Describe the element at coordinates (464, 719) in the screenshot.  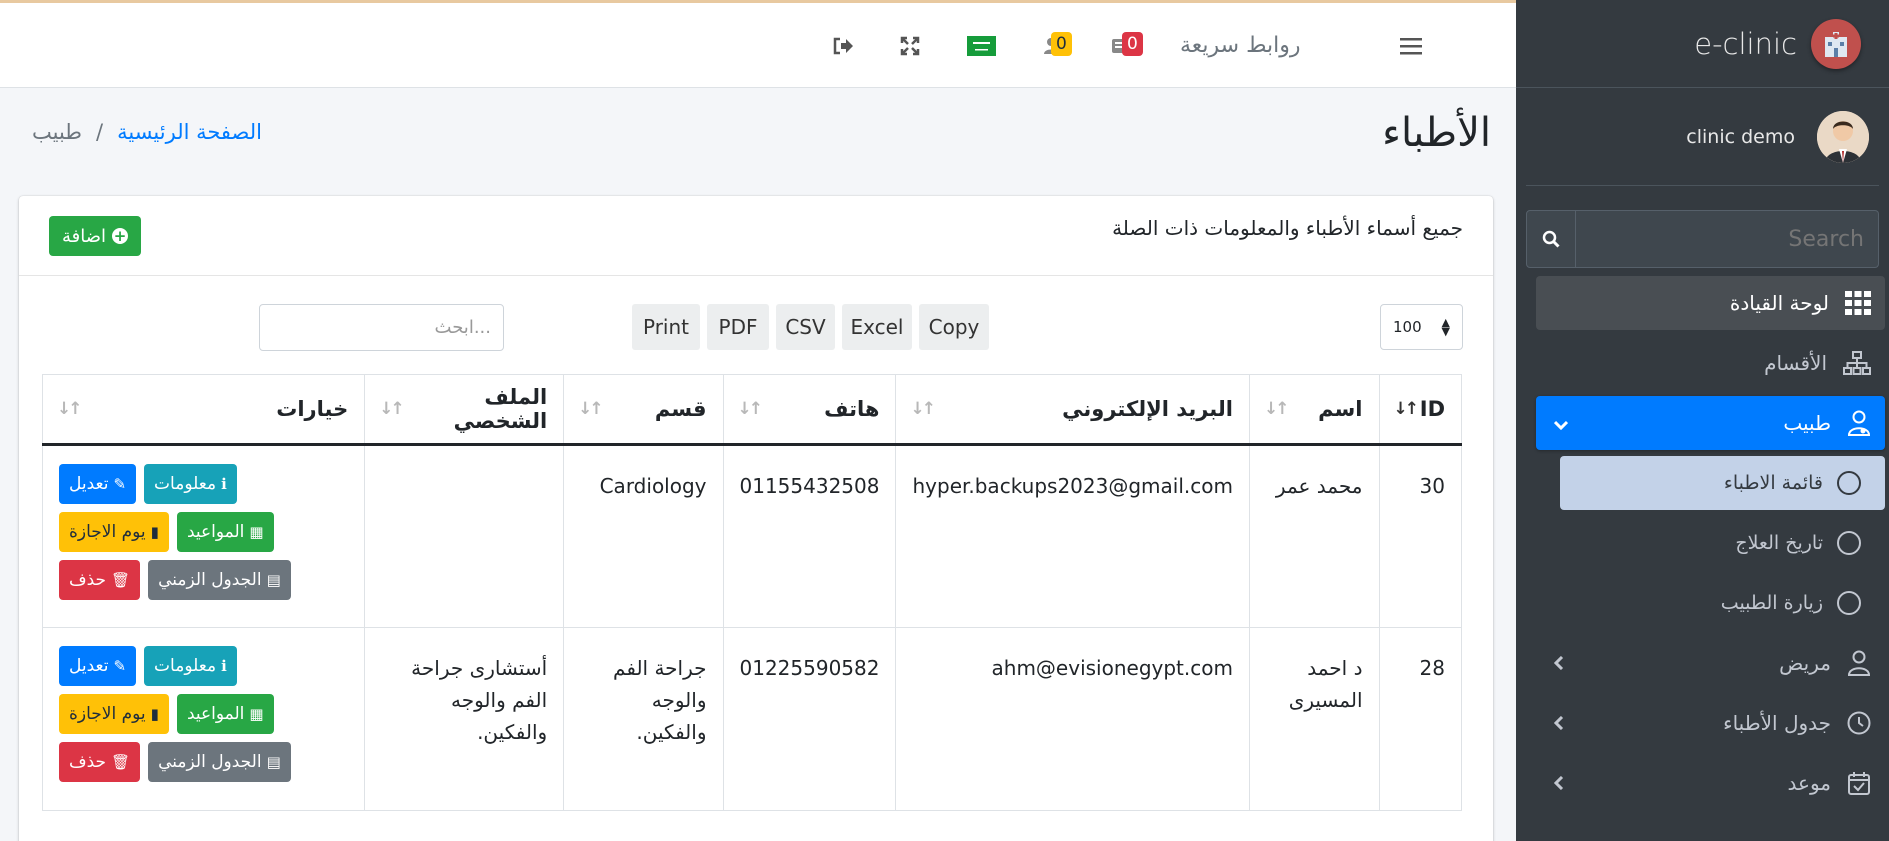
I see `cell-profile: أستشارى جراحة الفم والوجه والفكين.` at that location.